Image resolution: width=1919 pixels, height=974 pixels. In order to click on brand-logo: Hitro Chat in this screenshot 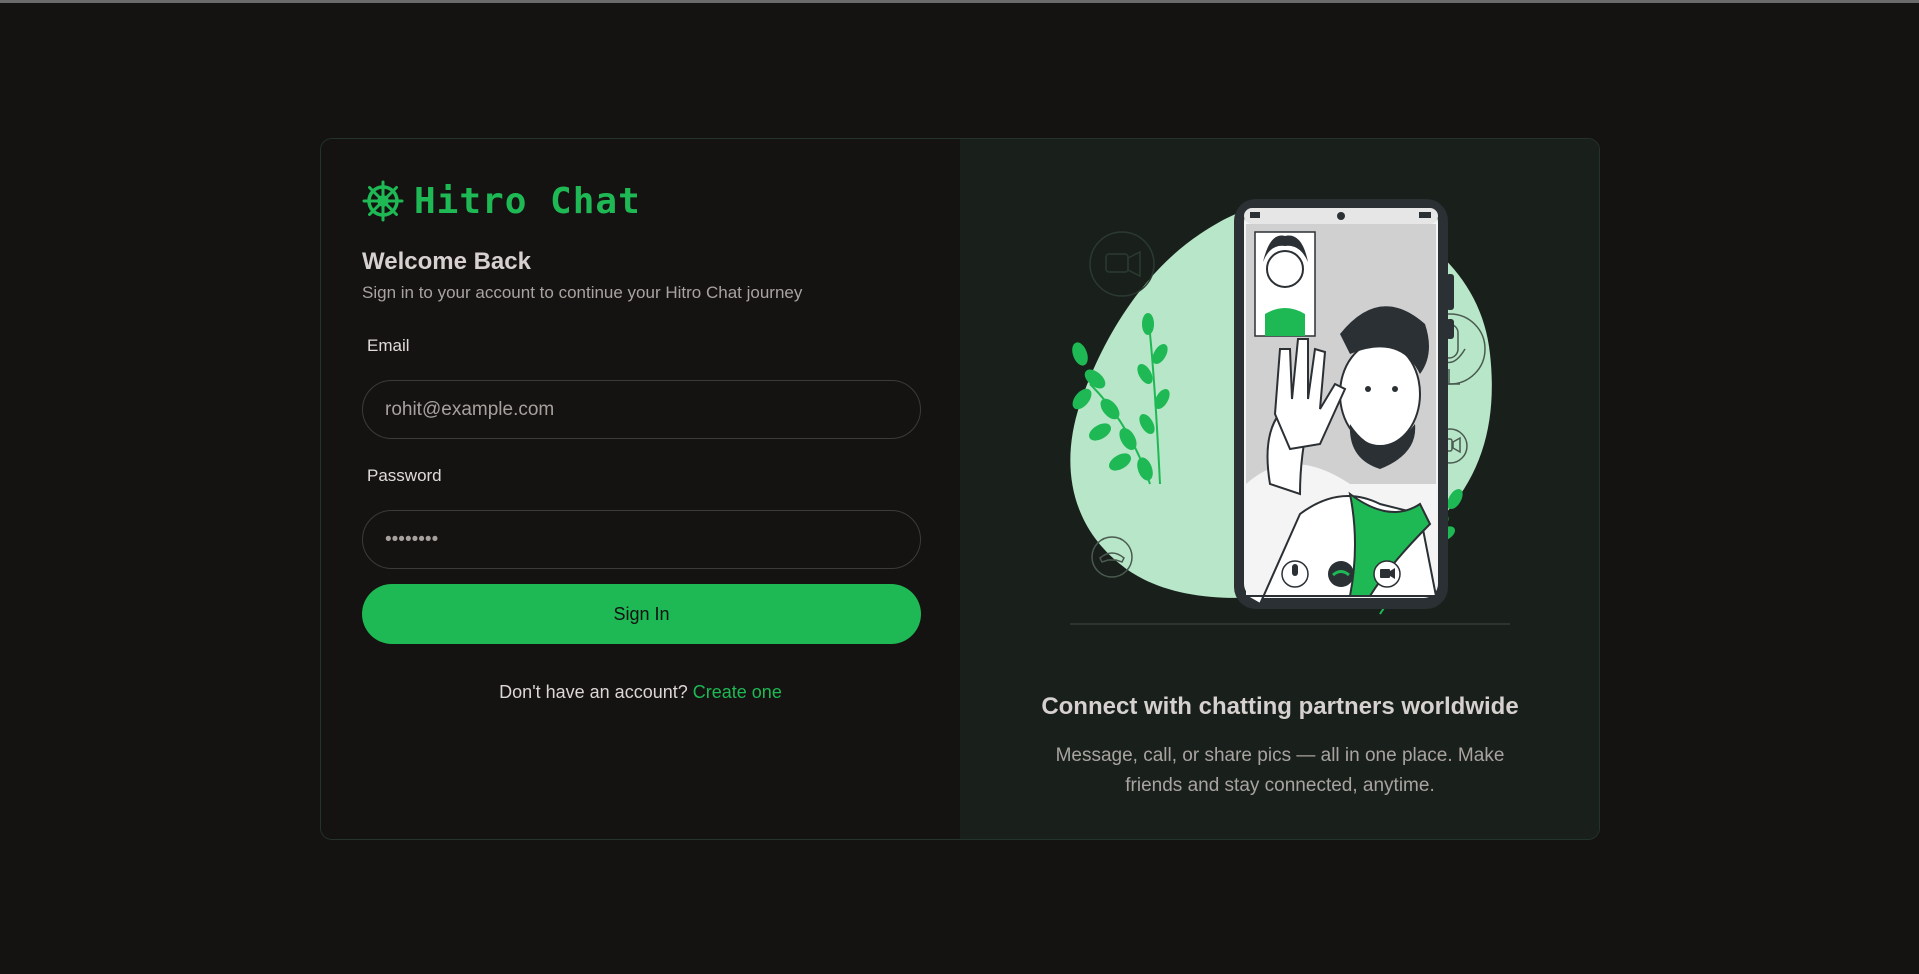, I will do `click(501, 201)`.